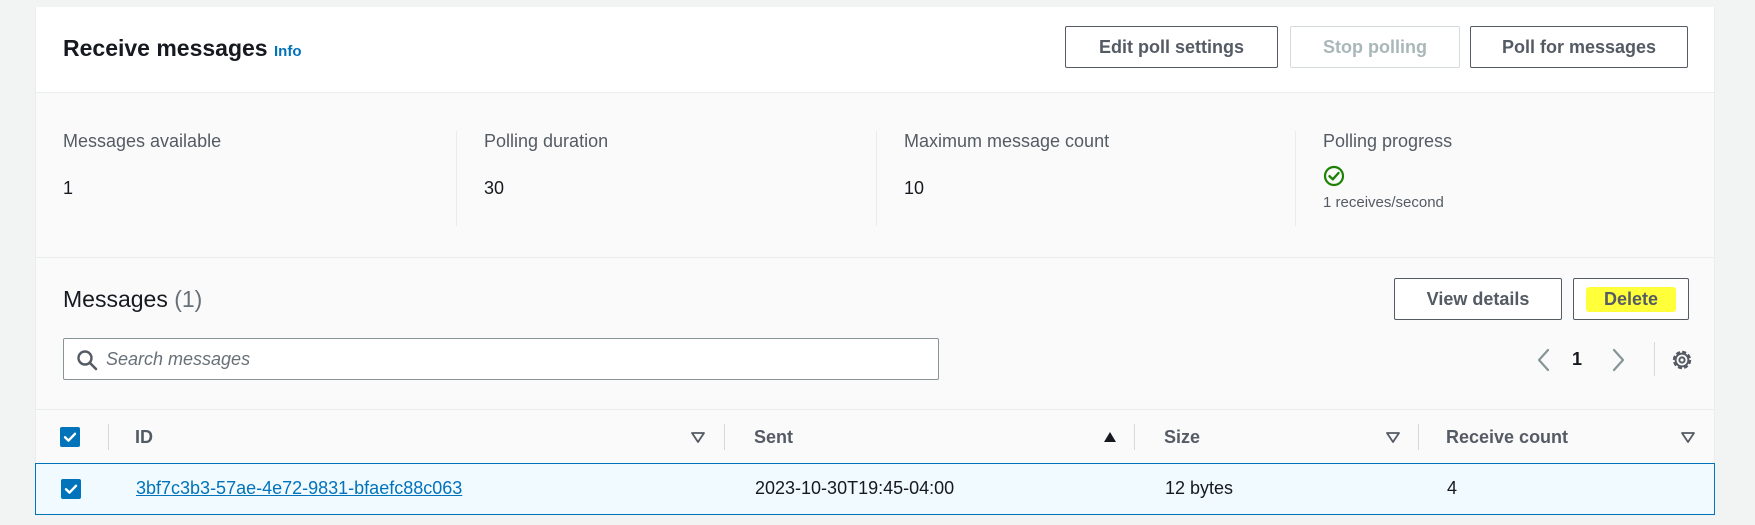 The width and height of the screenshot is (1755, 525). I want to click on stat-messages-available: Messages available 1, so click(273, 178).